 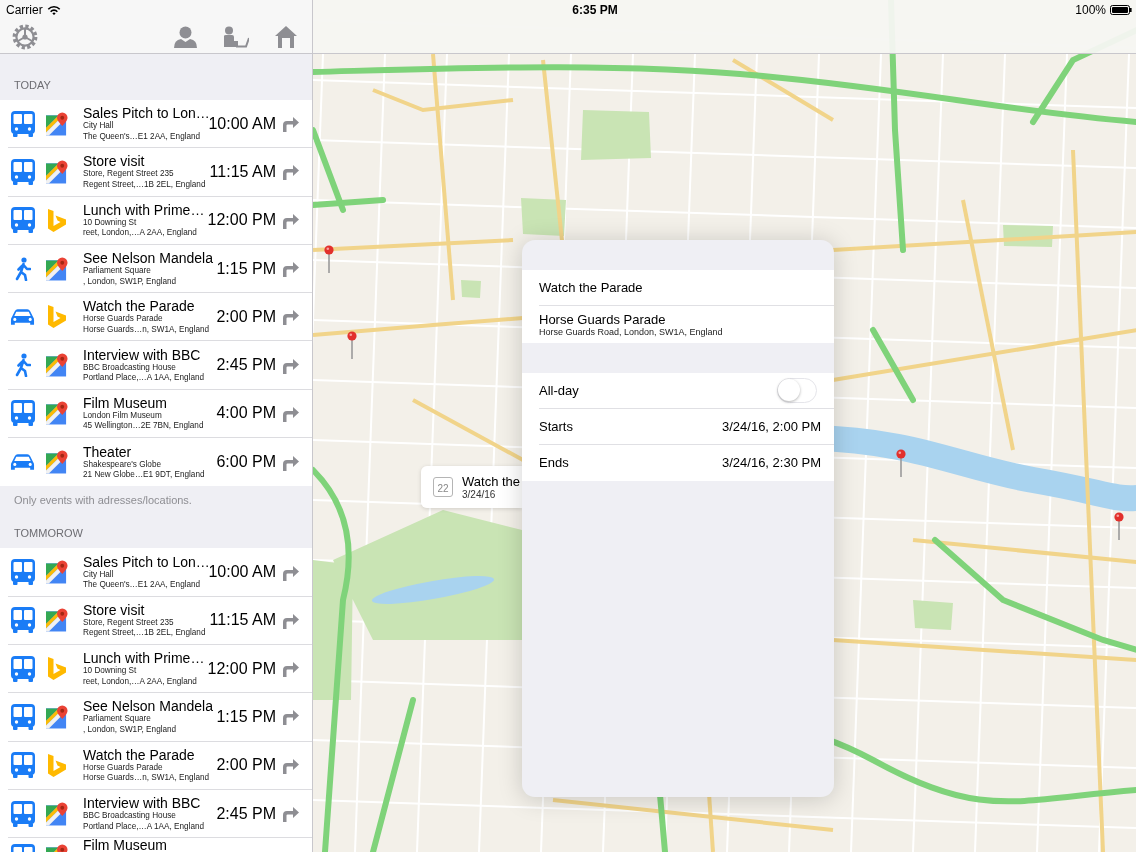 What do you see at coordinates (556, 426) in the screenshot?
I see `starts-label: Starts` at bounding box center [556, 426].